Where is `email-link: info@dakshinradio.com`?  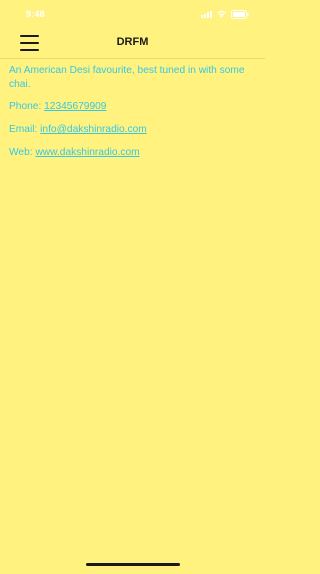 email-link: info@dakshinradio.com is located at coordinates (93, 129).